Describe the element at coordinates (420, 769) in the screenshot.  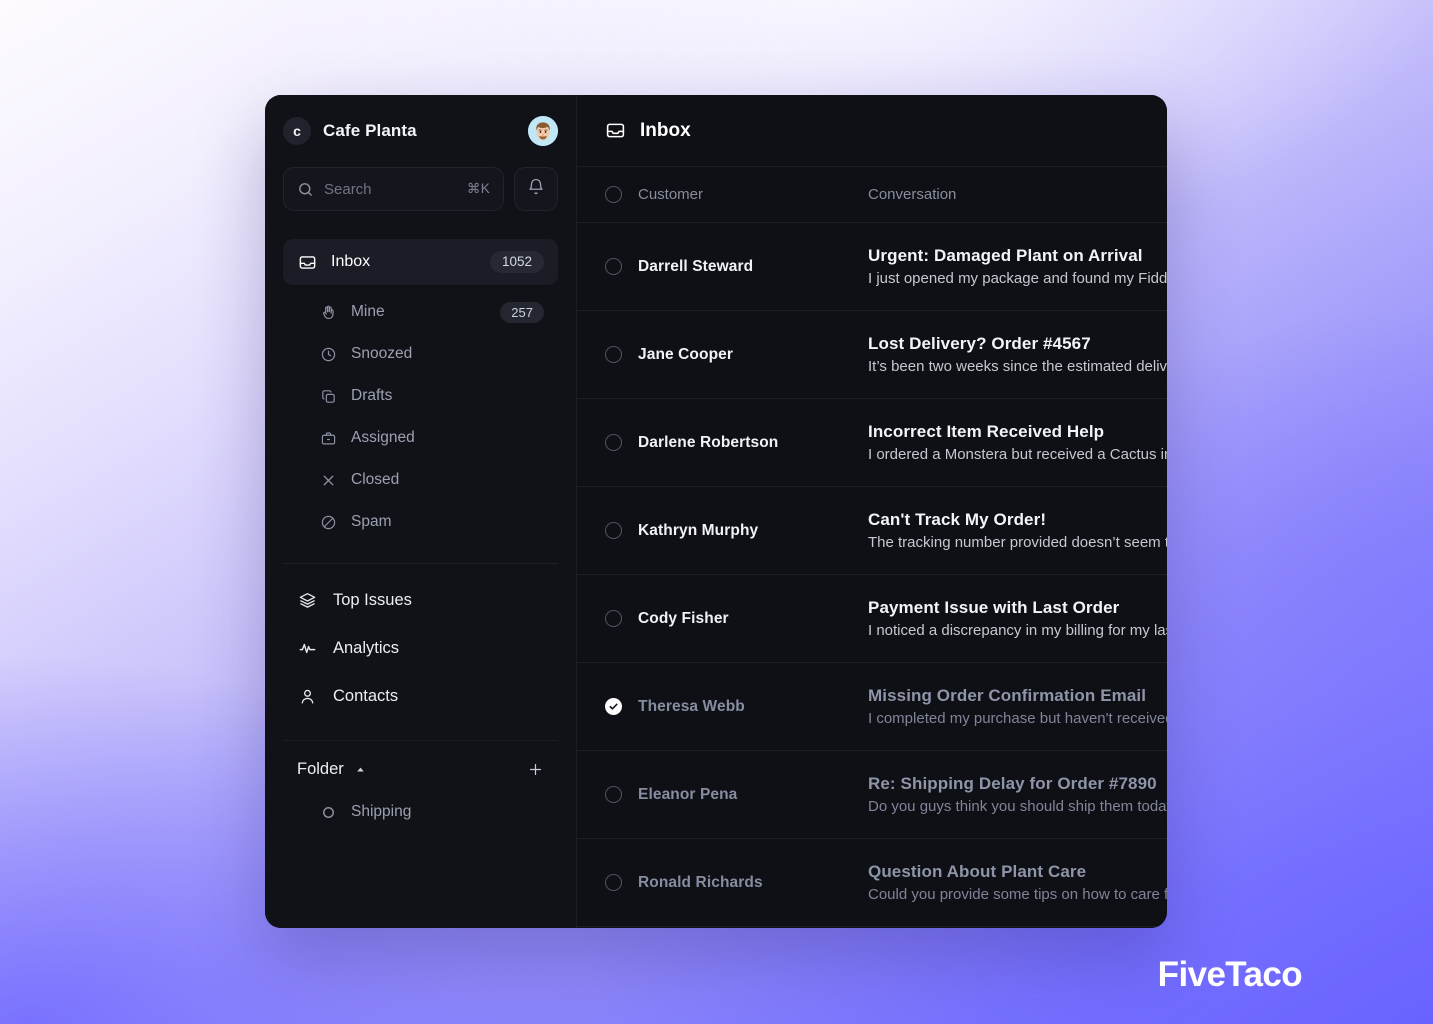
I see `folder-section-header: Folder` at that location.